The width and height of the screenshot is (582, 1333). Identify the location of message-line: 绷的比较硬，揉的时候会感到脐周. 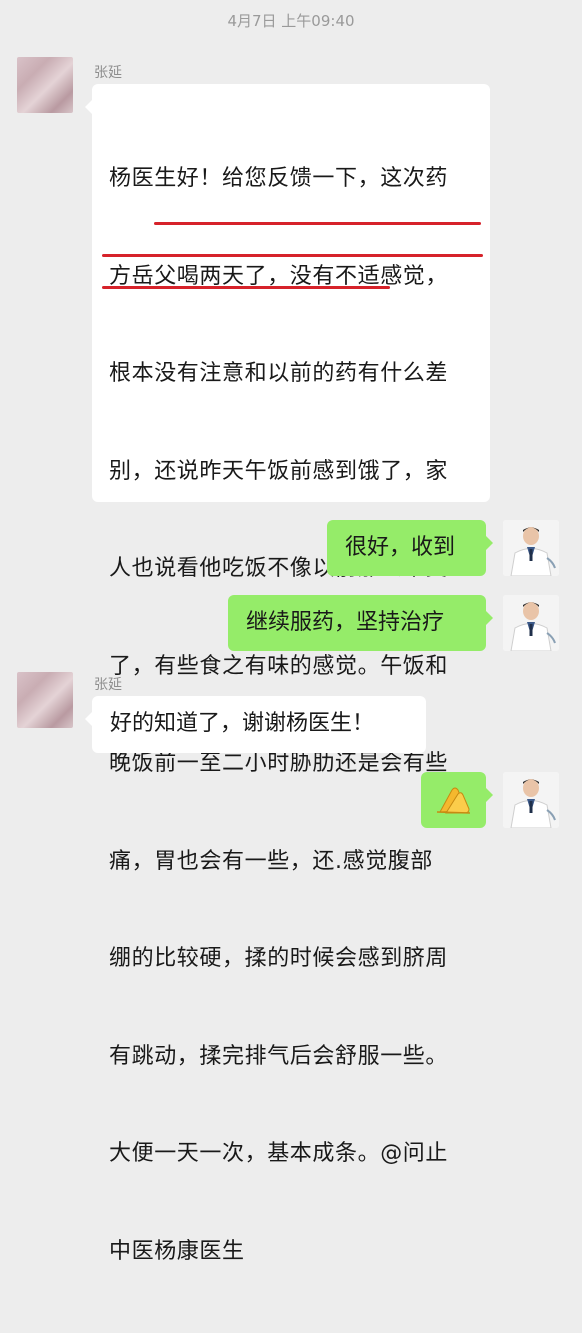
(279, 958).